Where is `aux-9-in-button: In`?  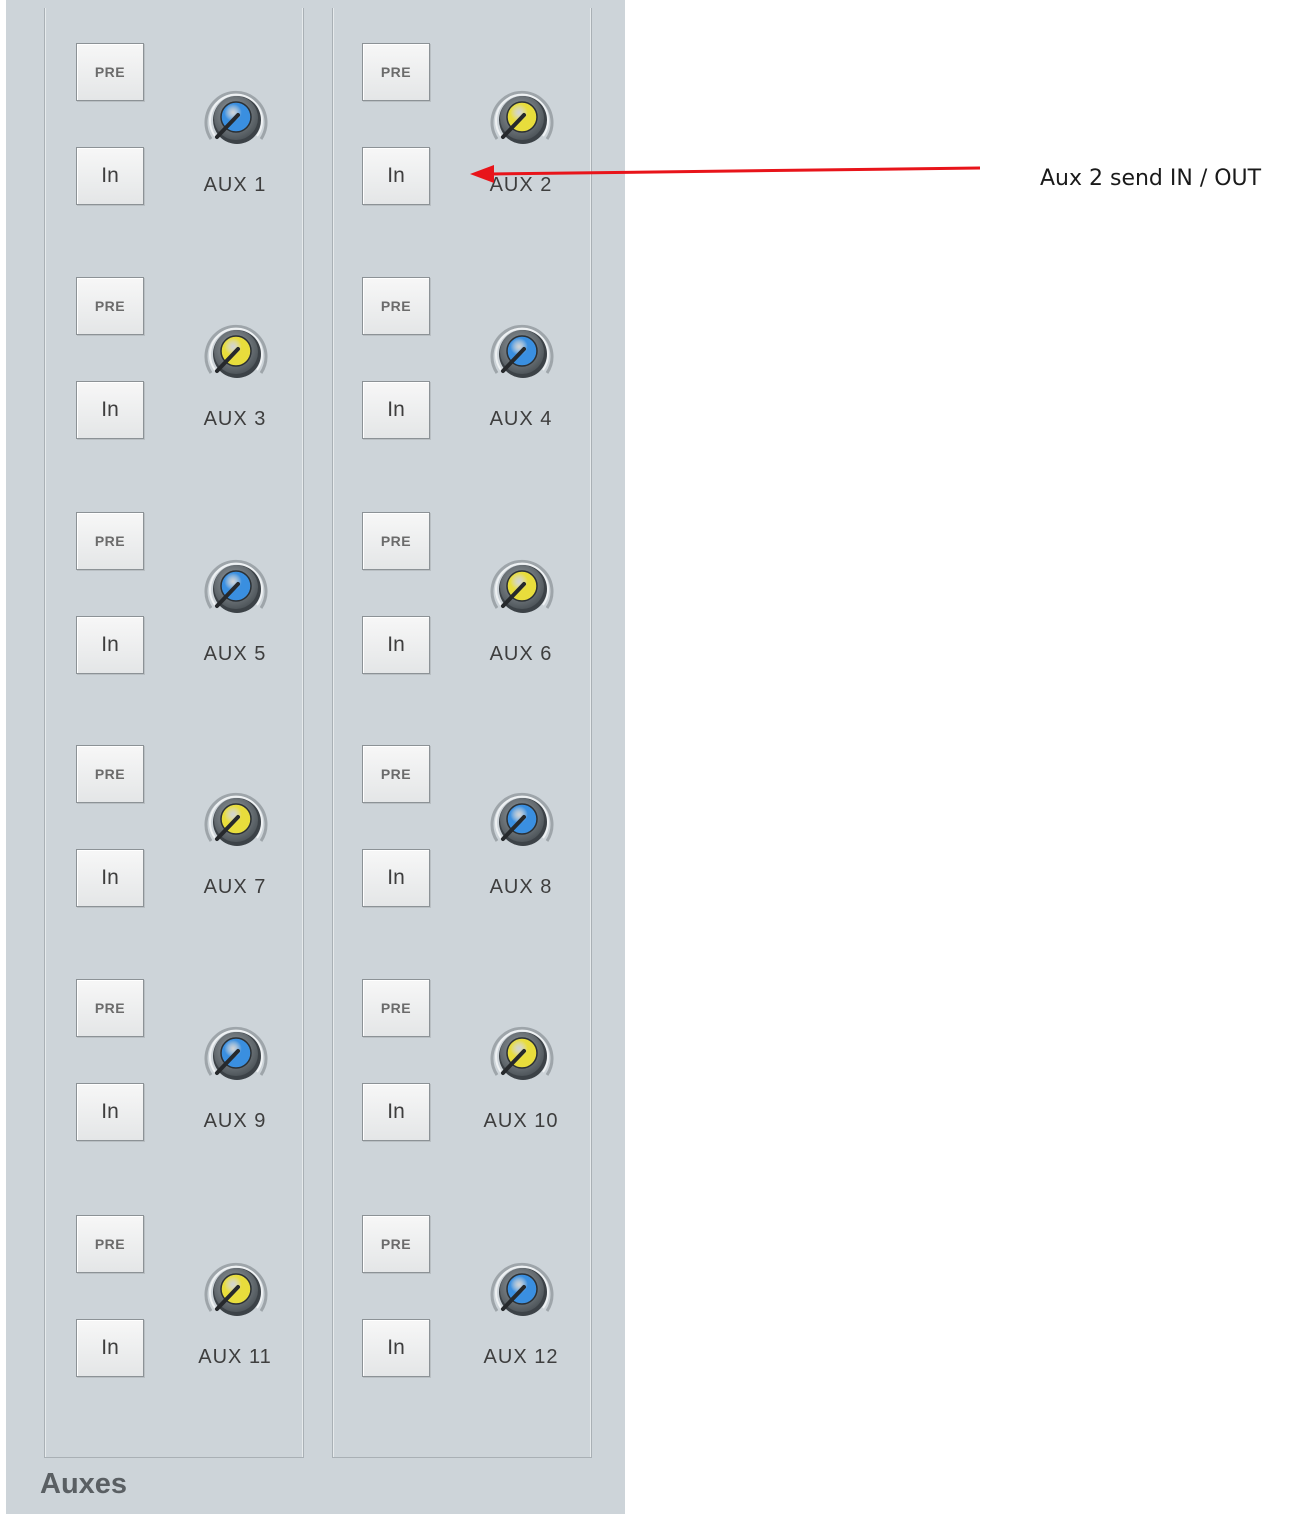 aux-9-in-button: In is located at coordinates (110, 1112).